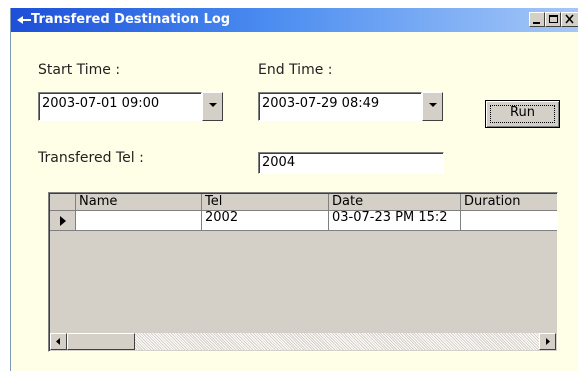  What do you see at coordinates (120, 106) in the screenshot?
I see `start-time-combo: 2003-07-01 09:00` at bounding box center [120, 106].